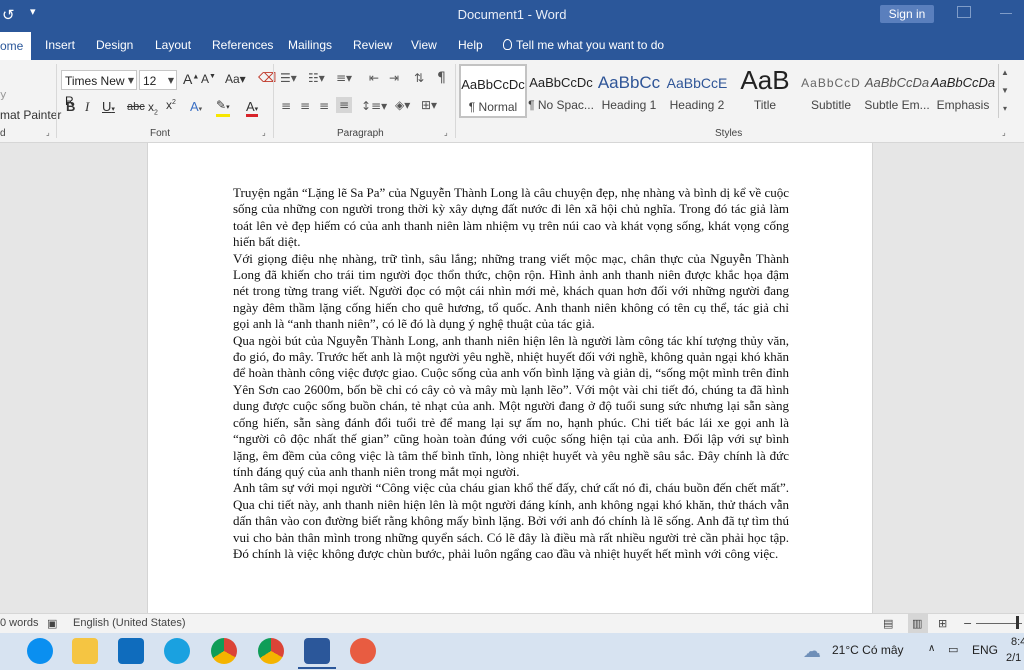 The width and height of the screenshot is (1024, 670). I want to click on tab-view: View, so click(424, 45).